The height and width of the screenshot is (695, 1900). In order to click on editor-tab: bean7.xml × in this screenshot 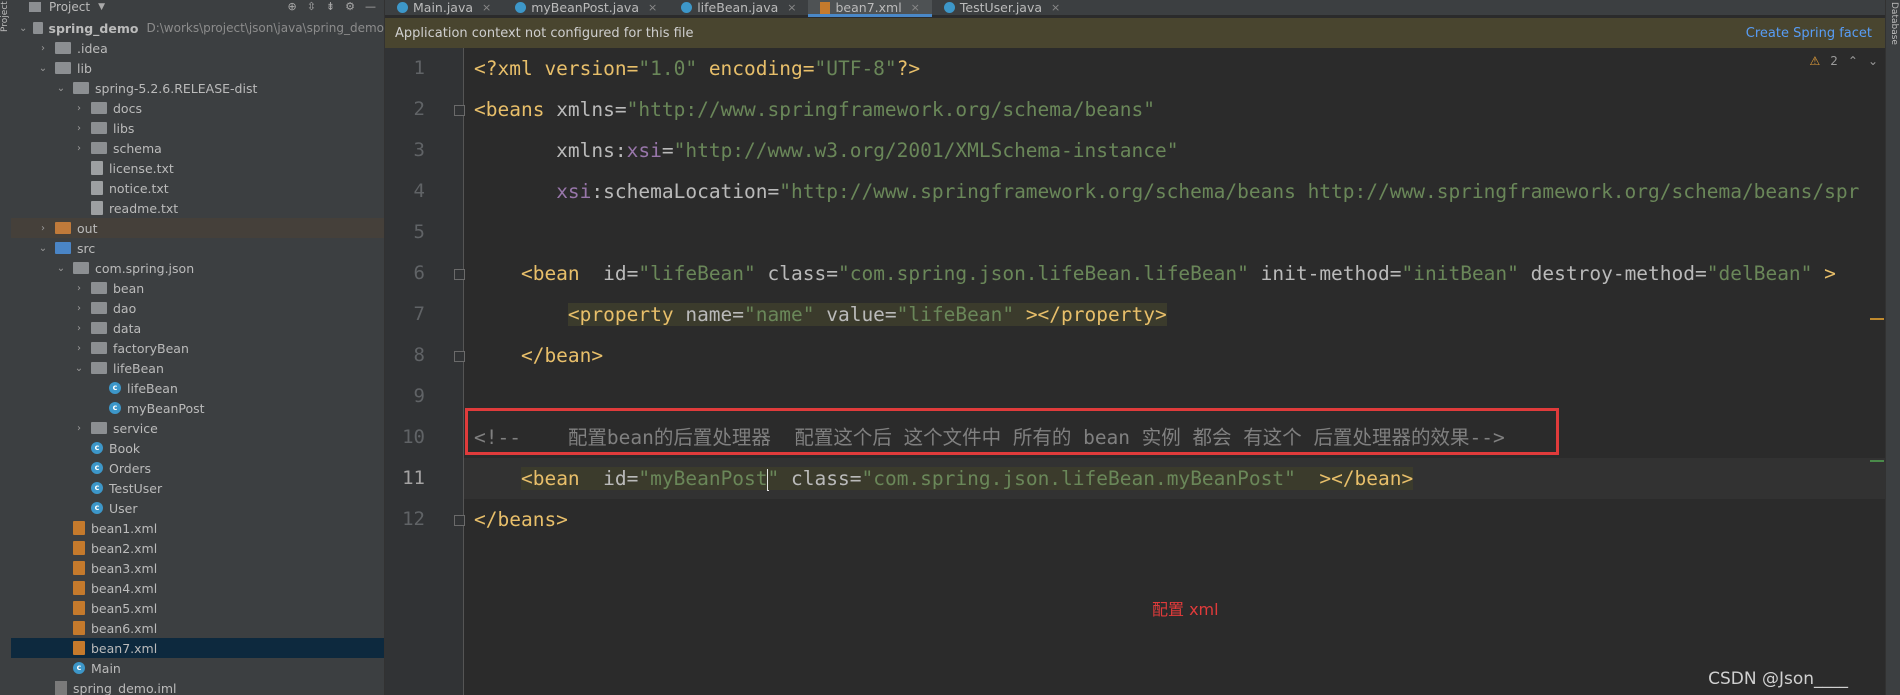, I will do `click(870, 8)`.